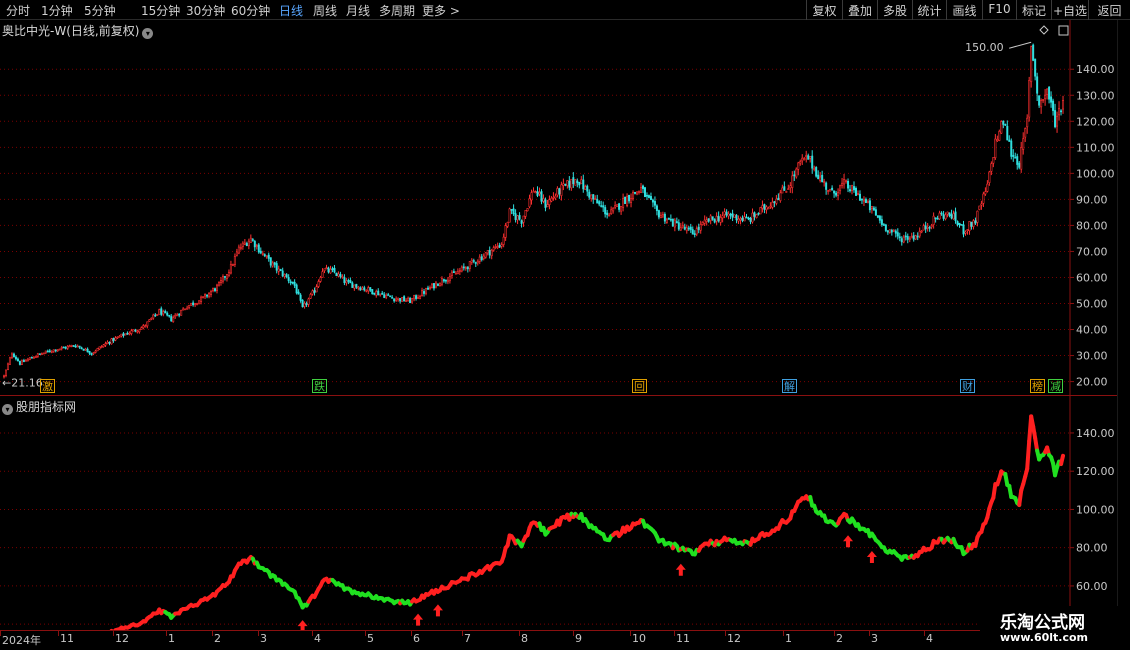 This screenshot has height=650, width=1130. I want to click on toolbar-button: +自选, so click(1069, 10).